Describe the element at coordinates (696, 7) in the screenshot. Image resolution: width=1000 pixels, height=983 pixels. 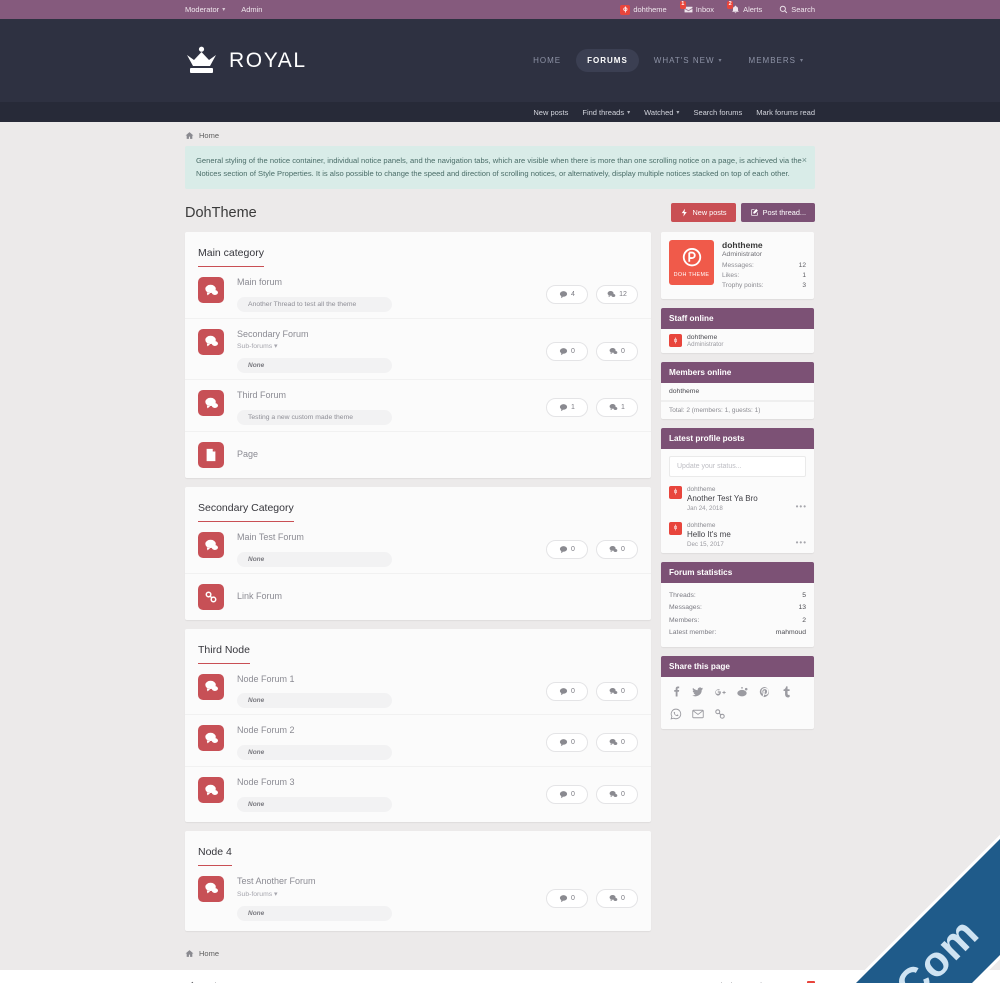
I see `top-nav-inbox: 1 Inbox` at that location.